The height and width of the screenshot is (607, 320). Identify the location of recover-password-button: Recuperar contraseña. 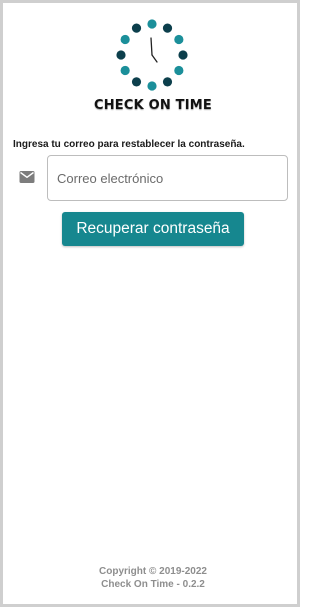
(153, 229).